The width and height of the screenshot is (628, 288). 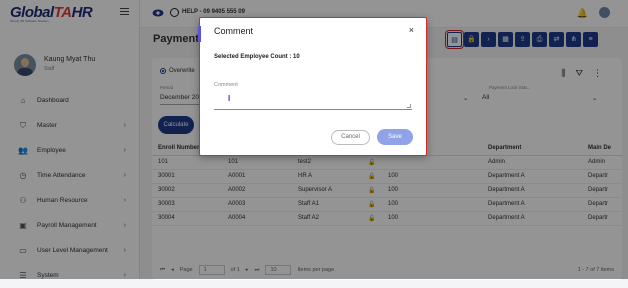 I want to click on resize-handle-icon, so click(x=409, y=106).